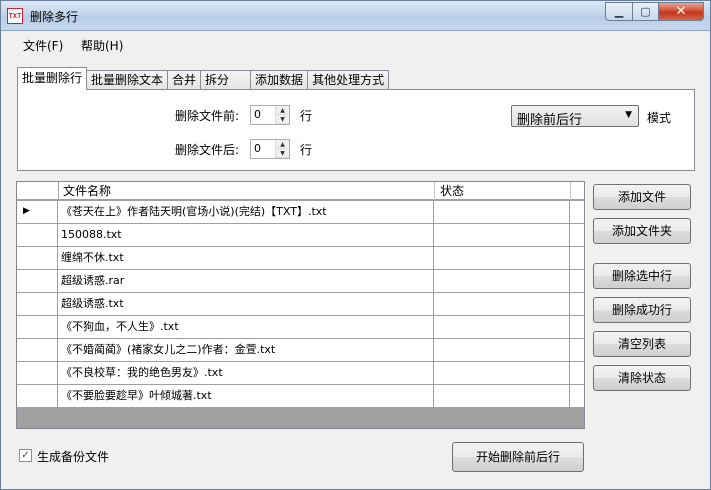 The height and width of the screenshot is (490, 711). What do you see at coordinates (184, 80) in the screenshot?
I see `tab-merge: 合并` at bounding box center [184, 80].